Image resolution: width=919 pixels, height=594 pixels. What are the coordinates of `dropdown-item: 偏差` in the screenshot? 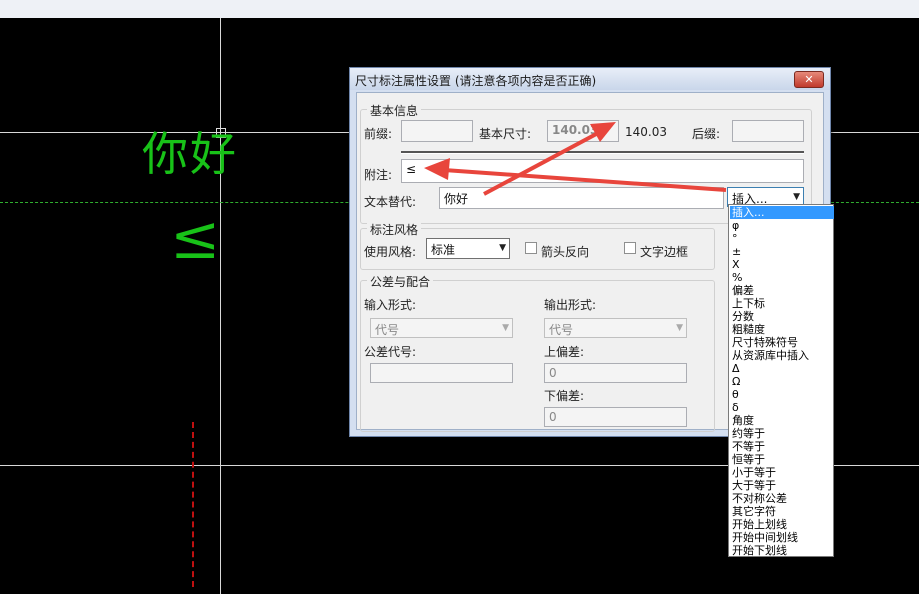 It's located at (782, 290).